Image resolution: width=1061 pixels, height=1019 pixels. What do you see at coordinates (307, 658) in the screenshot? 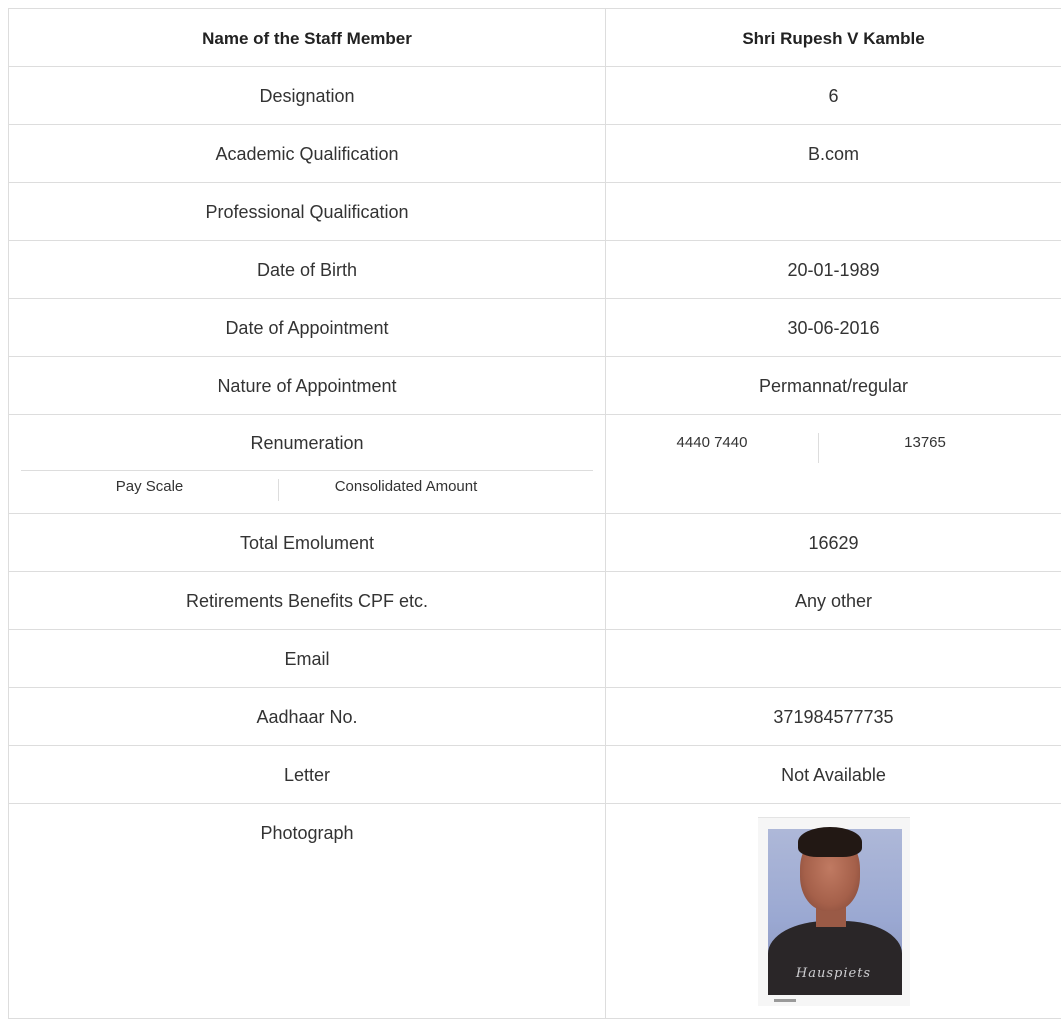
I see `row-label: Email` at bounding box center [307, 658].